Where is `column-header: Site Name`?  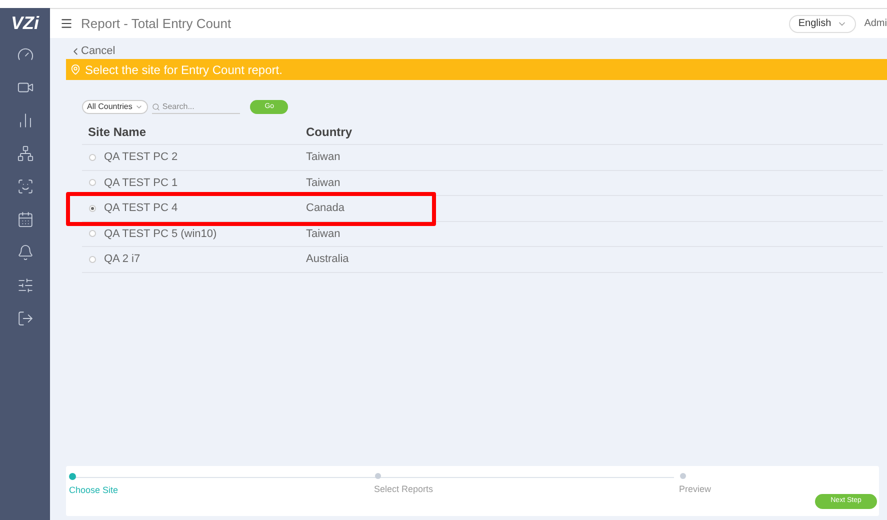 column-header: Site Name is located at coordinates (117, 132).